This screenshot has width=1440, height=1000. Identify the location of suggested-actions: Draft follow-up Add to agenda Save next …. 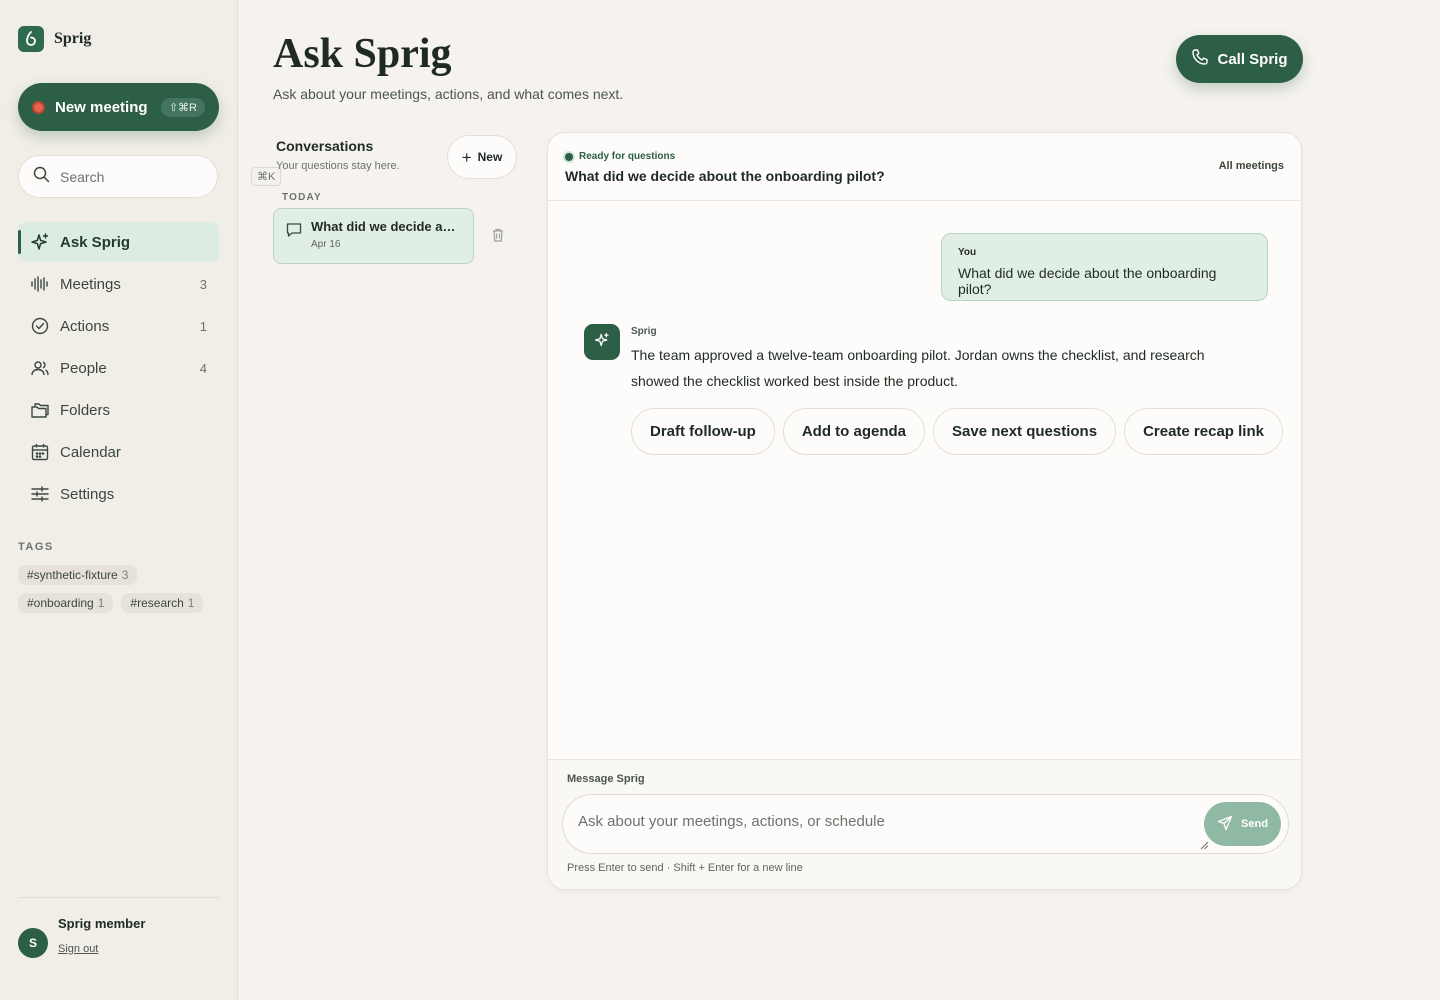
(957, 431).